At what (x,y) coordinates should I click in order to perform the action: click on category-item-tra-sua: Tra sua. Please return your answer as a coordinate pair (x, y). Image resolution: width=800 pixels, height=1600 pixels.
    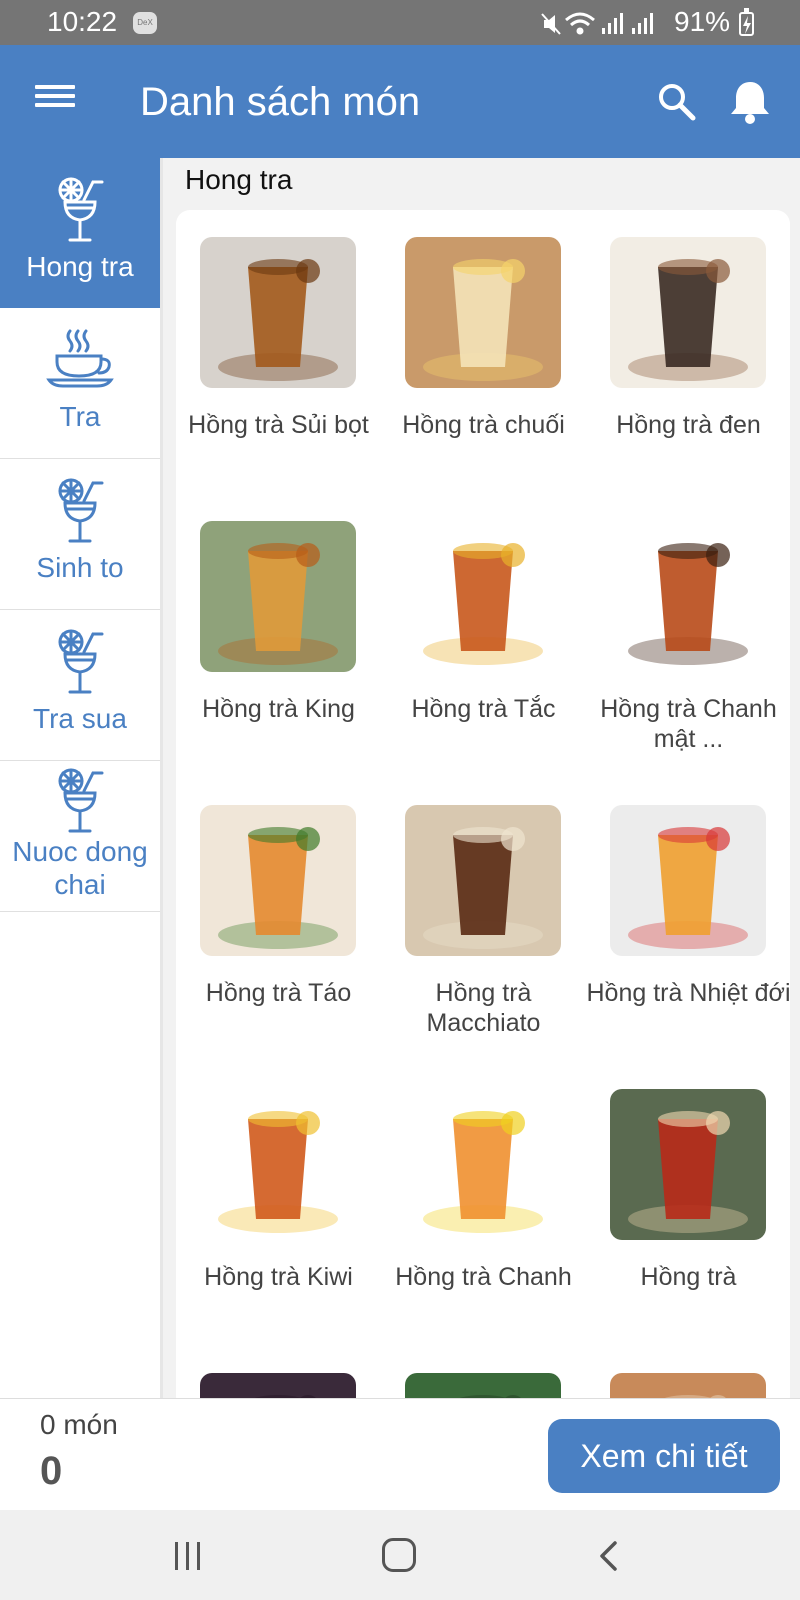
    Looking at the image, I should click on (80, 685).